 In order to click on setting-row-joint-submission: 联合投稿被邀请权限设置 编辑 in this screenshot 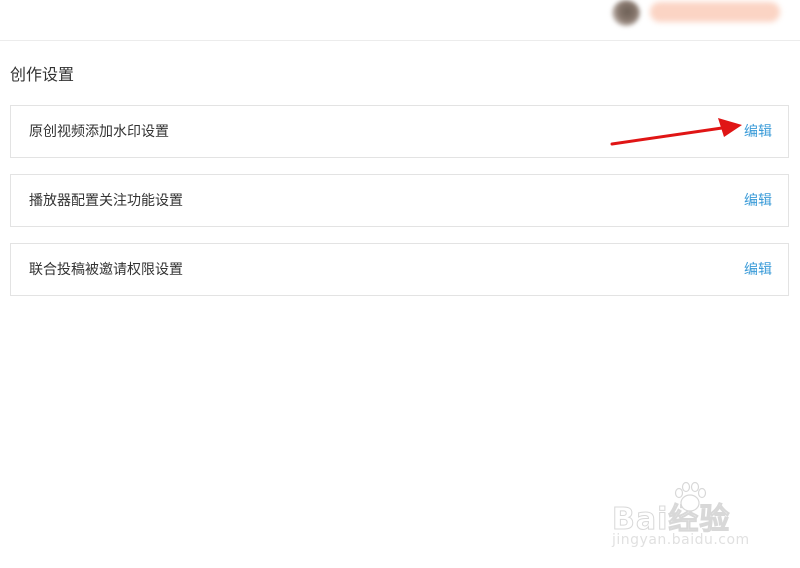, I will do `click(399, 269)`.